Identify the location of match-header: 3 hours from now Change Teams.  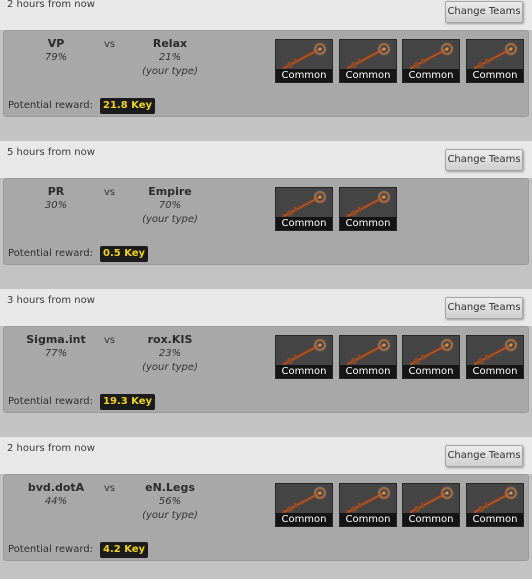
(266, 307).